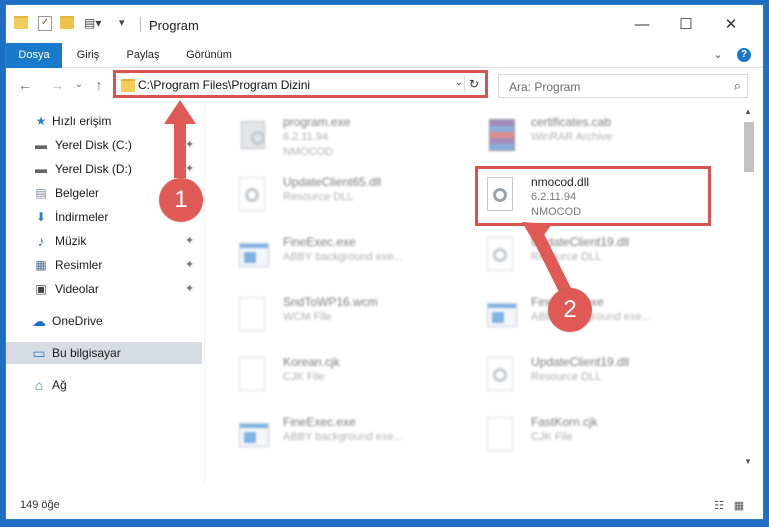  I want to click on step-1-badge: 1, so click(181, 200).